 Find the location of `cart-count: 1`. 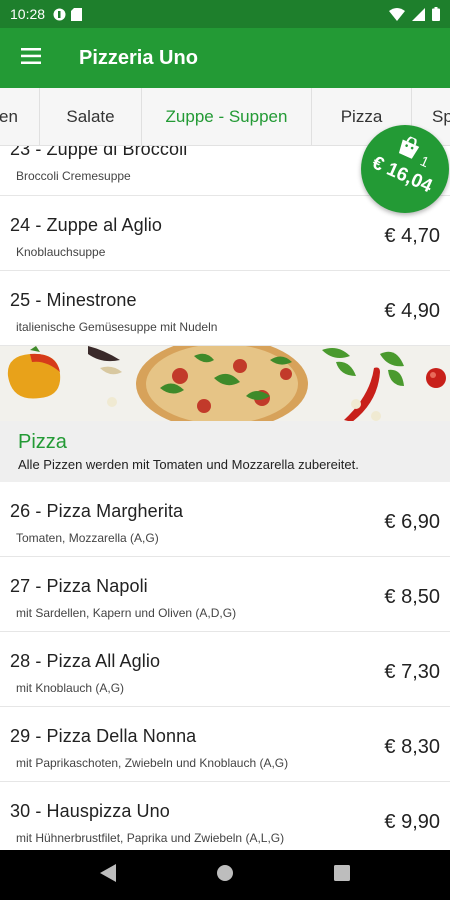

cart-count: 1 is located at coordinates (424, 161).